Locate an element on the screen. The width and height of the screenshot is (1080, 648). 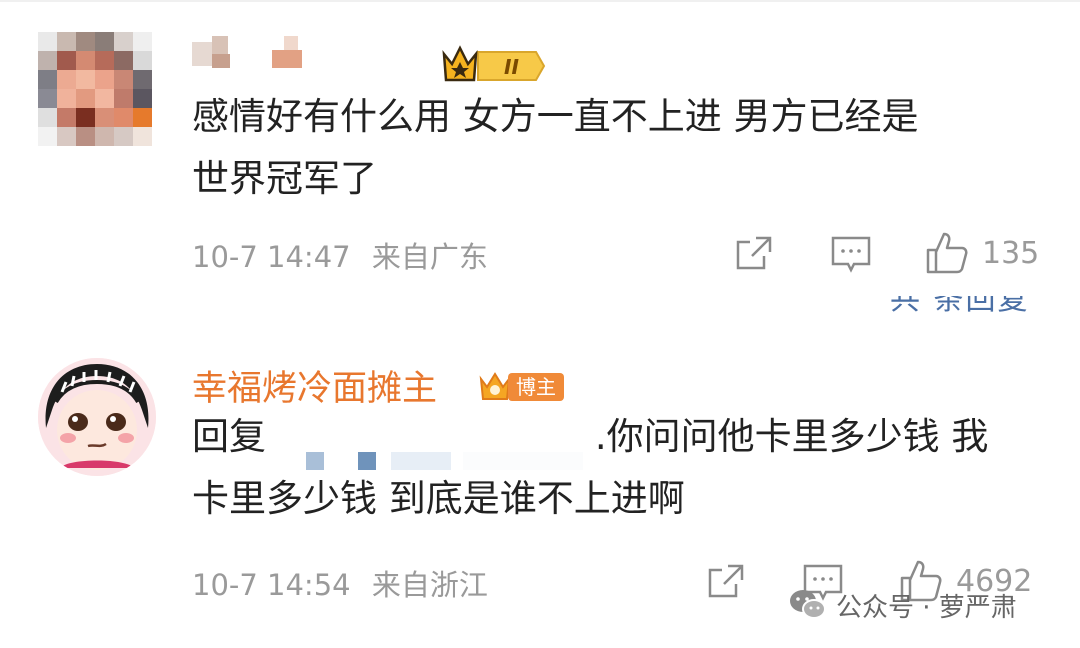
vip-level-badge: II is located at coordinates (493, 65).